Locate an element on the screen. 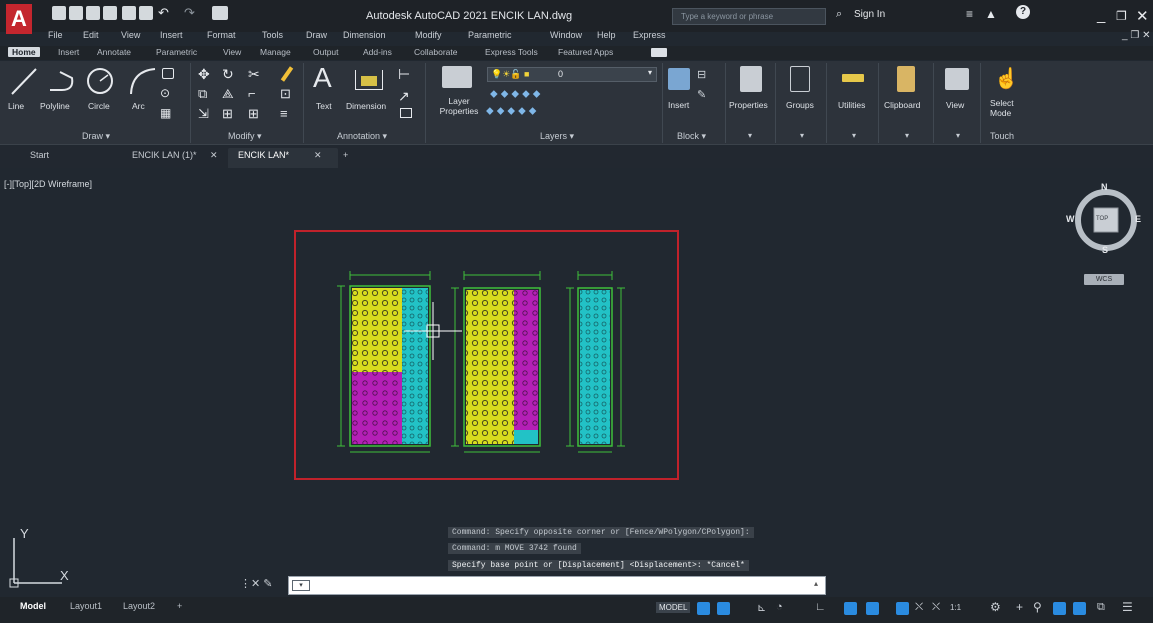 The height and width of the screenshot is (623, 1153). tab-output: Output is located at coordinates (326, 52).